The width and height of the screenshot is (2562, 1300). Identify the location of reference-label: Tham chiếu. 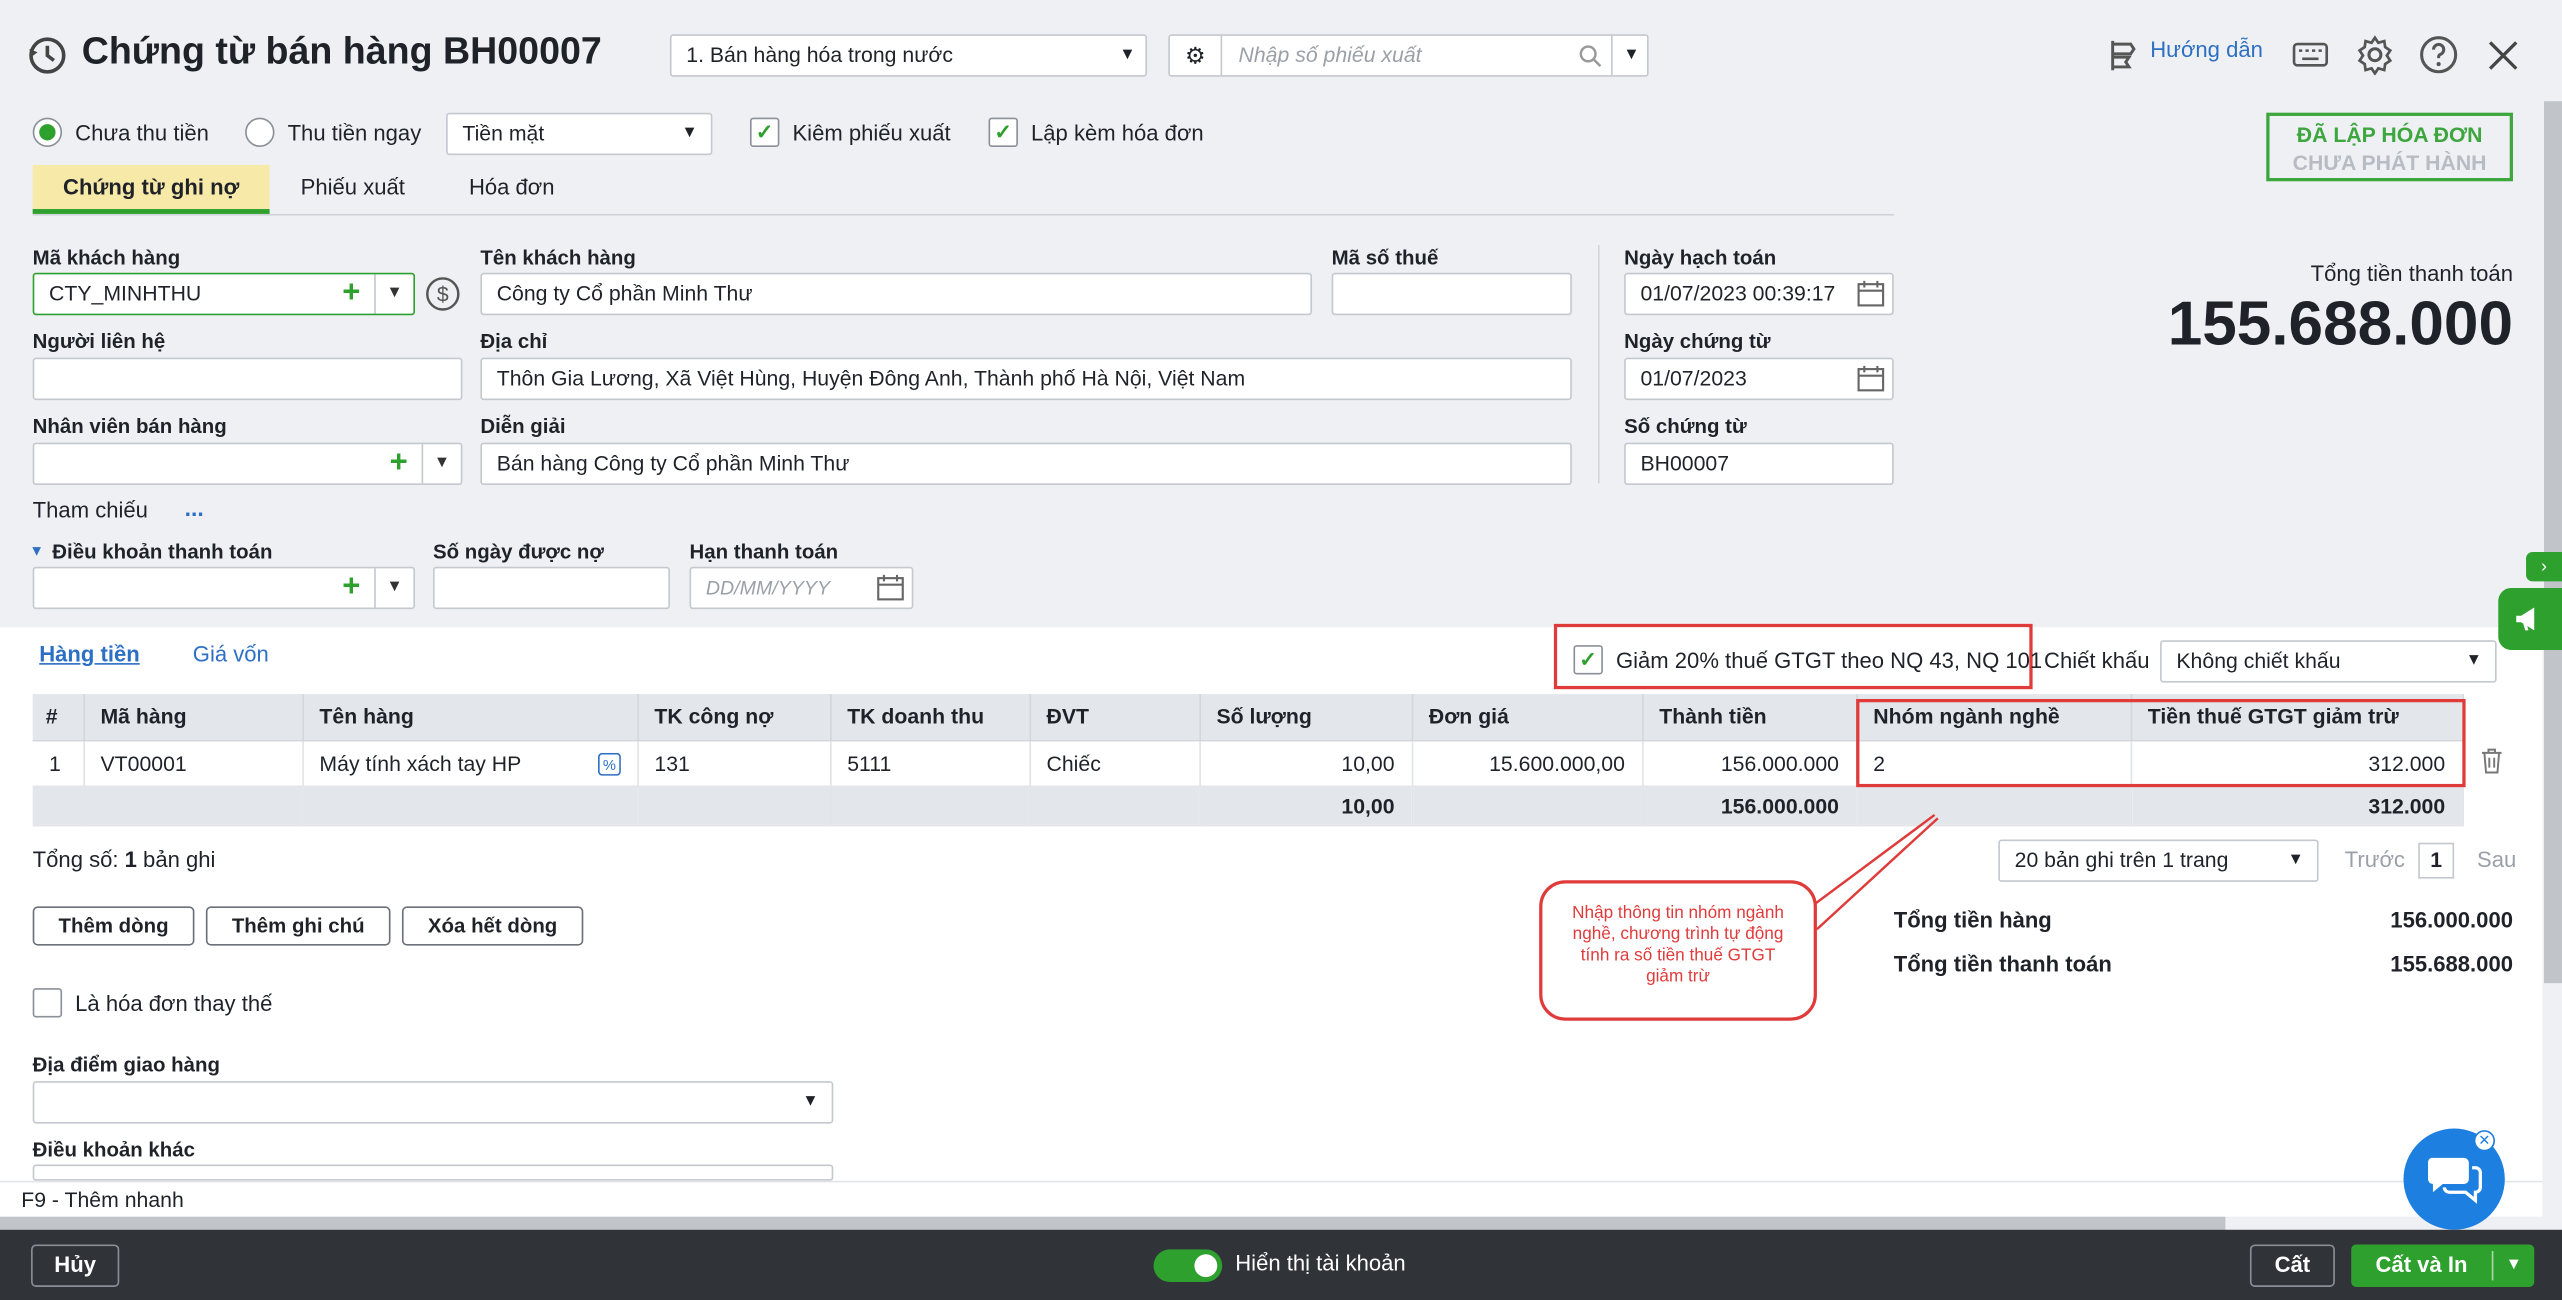
(90, 510).